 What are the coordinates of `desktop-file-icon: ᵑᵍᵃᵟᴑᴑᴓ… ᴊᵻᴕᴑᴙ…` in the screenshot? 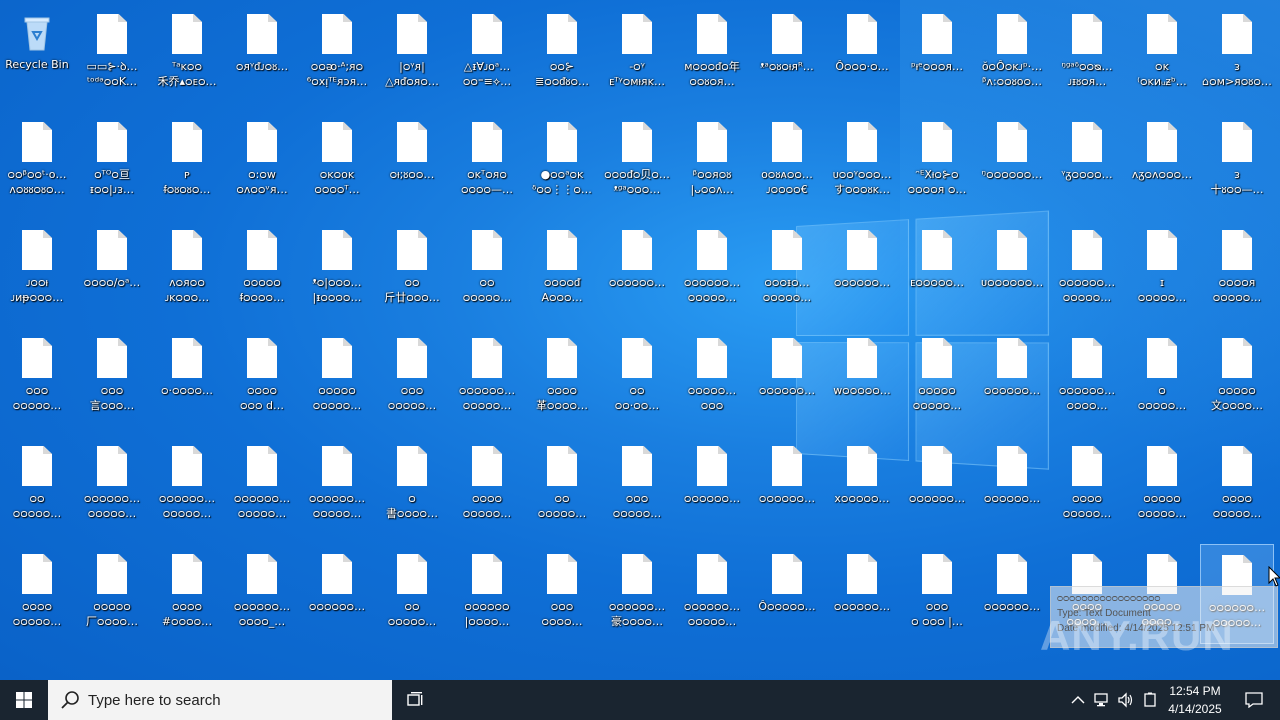 It's located at (1087, 54).